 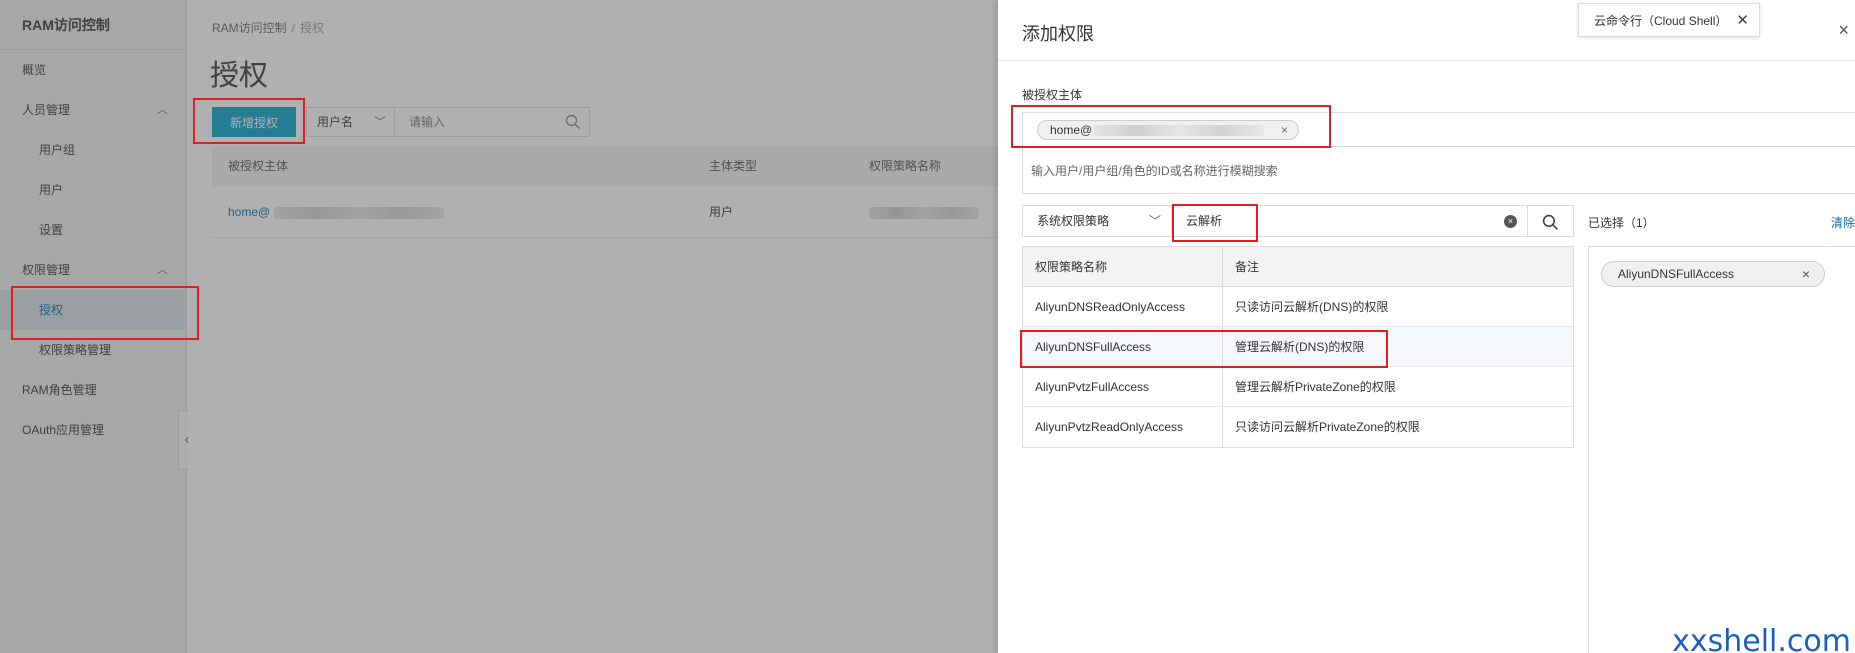 What do you see at coordinates (1123, 266) in the screenshot?
I see `column-header: 权限策略名称` at bounding box center [1123, 266].